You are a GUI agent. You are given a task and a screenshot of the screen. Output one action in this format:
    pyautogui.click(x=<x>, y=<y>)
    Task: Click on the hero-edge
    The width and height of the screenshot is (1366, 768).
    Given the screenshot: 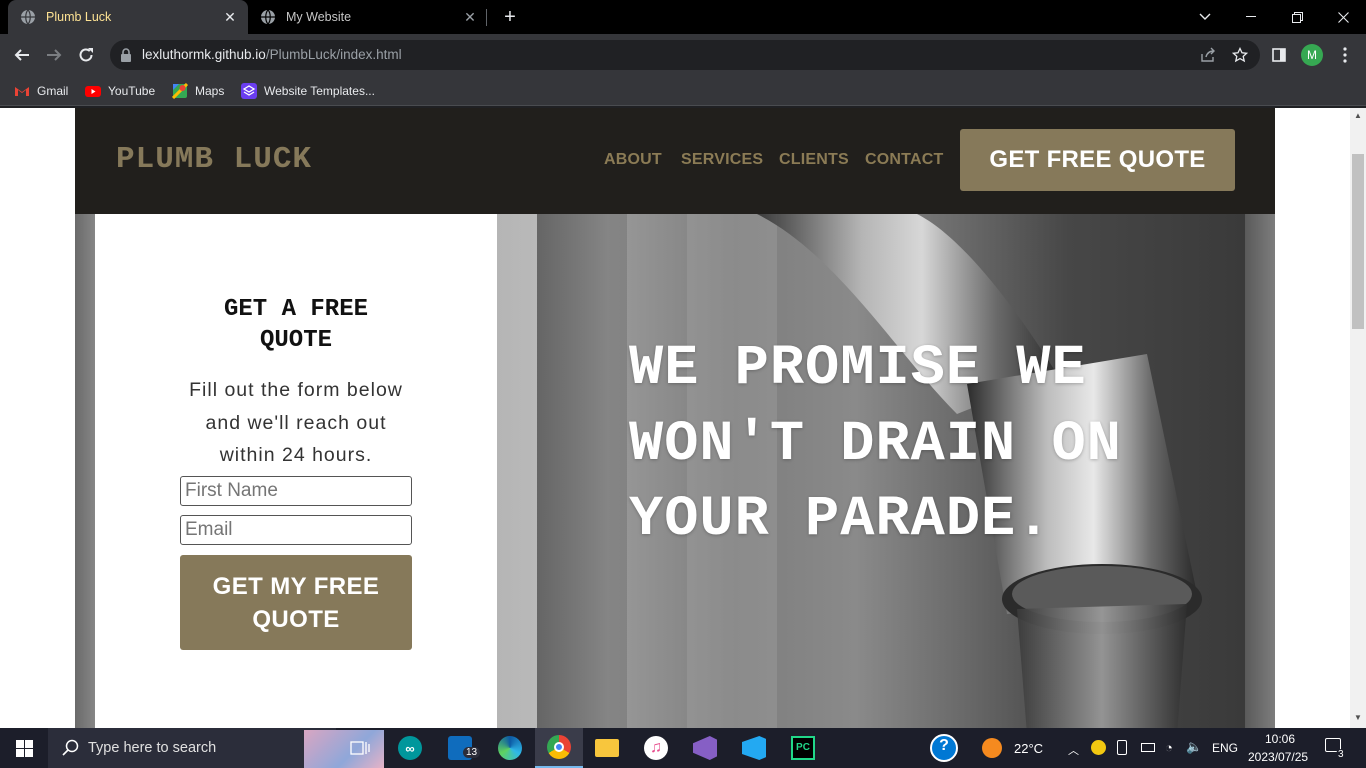 What is the action you would take?
    pyautogui.click(x=1260, y=471)
    